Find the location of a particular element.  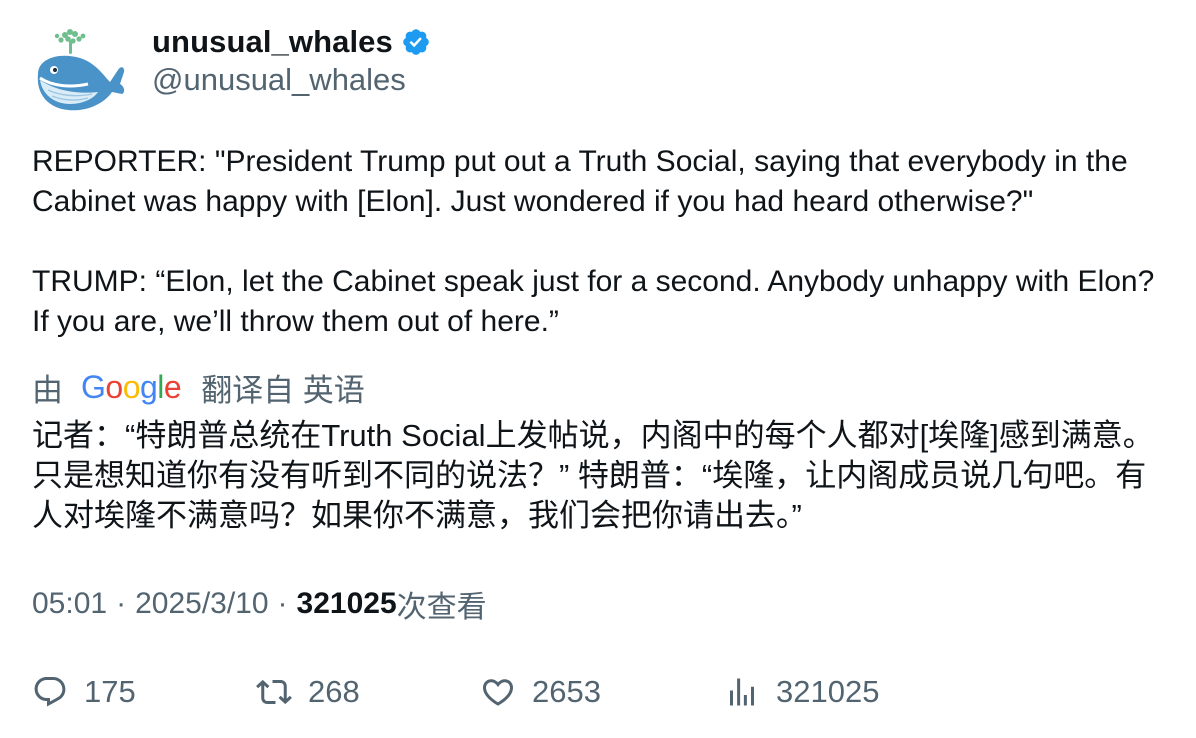

google-wordmark: Google is located at coordinates (131, 386).